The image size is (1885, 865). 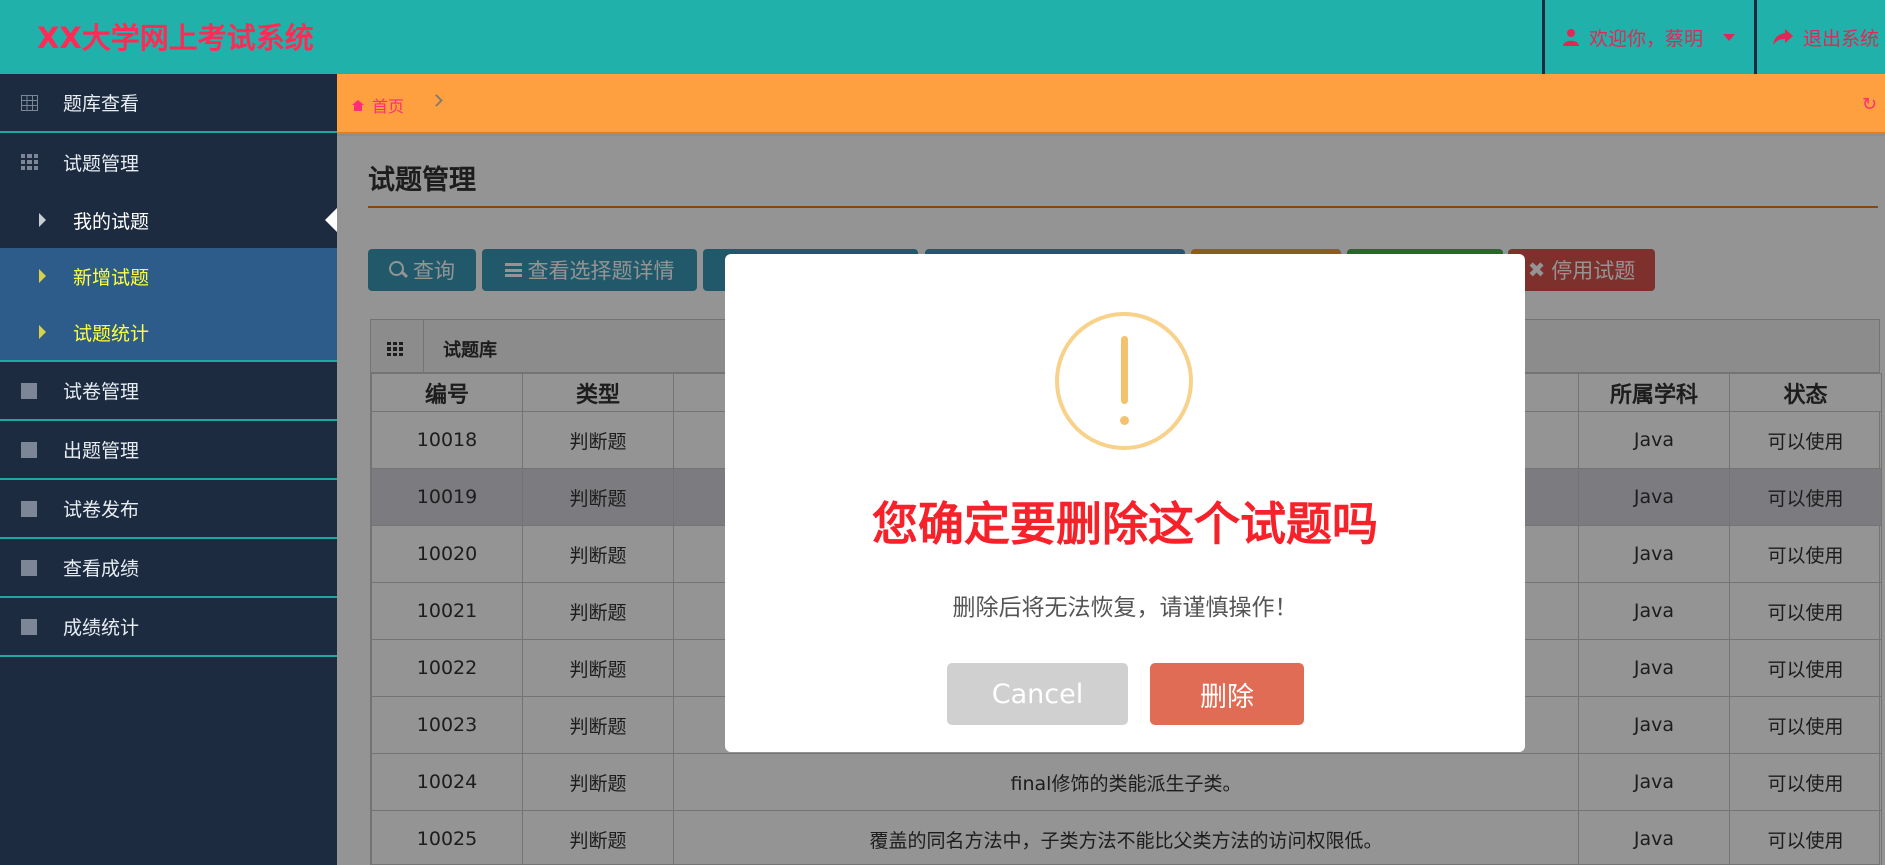 What do you see at coordinates (168, 391) in the screenshot?
I see `sidebar-item-paper-management: 试卷管理` at bounding box center [168, 391].